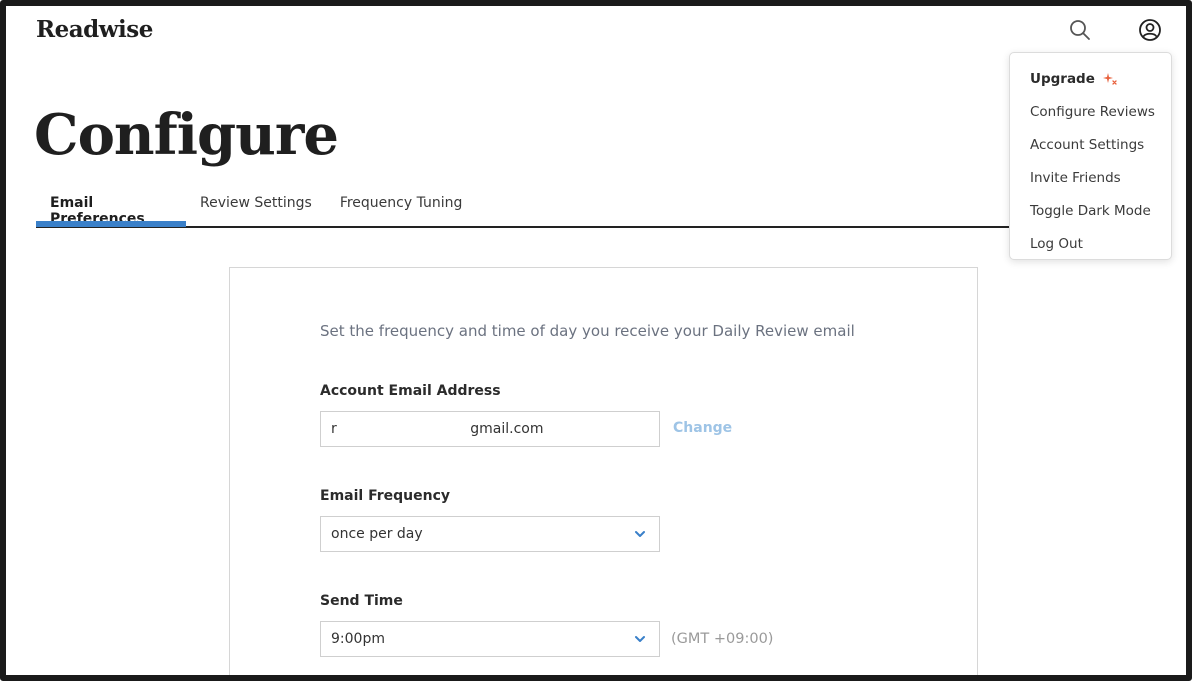  What do you see at coordinates (358, 639) in the screenshot?
I see `send-time-value: 9:00pm` at bounding box center [358, 639].